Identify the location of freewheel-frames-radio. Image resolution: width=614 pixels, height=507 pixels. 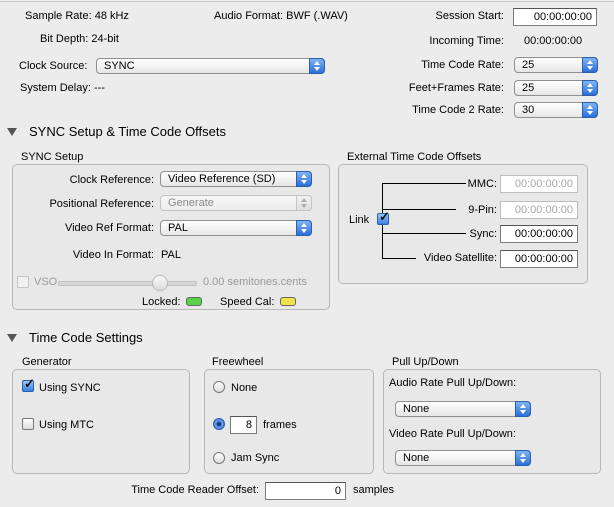
(219, 424).